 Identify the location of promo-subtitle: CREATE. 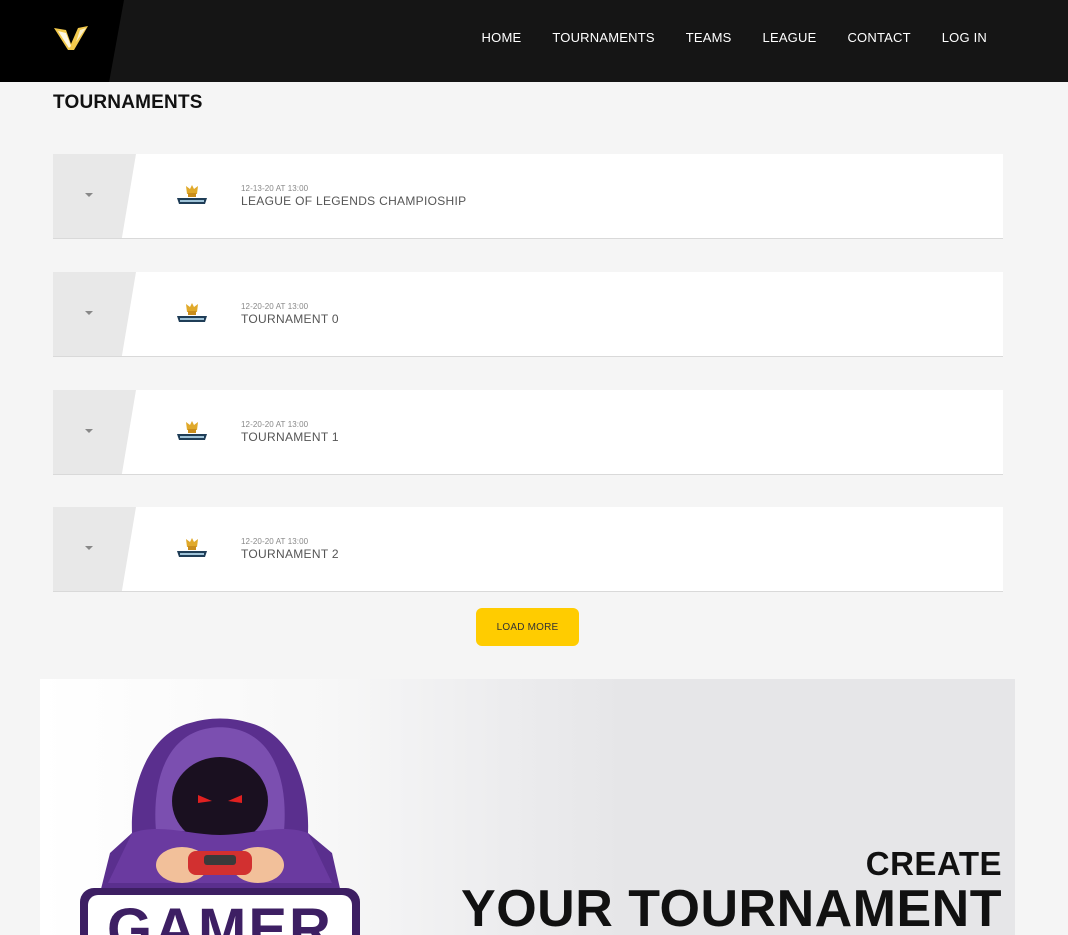
(933, 863).